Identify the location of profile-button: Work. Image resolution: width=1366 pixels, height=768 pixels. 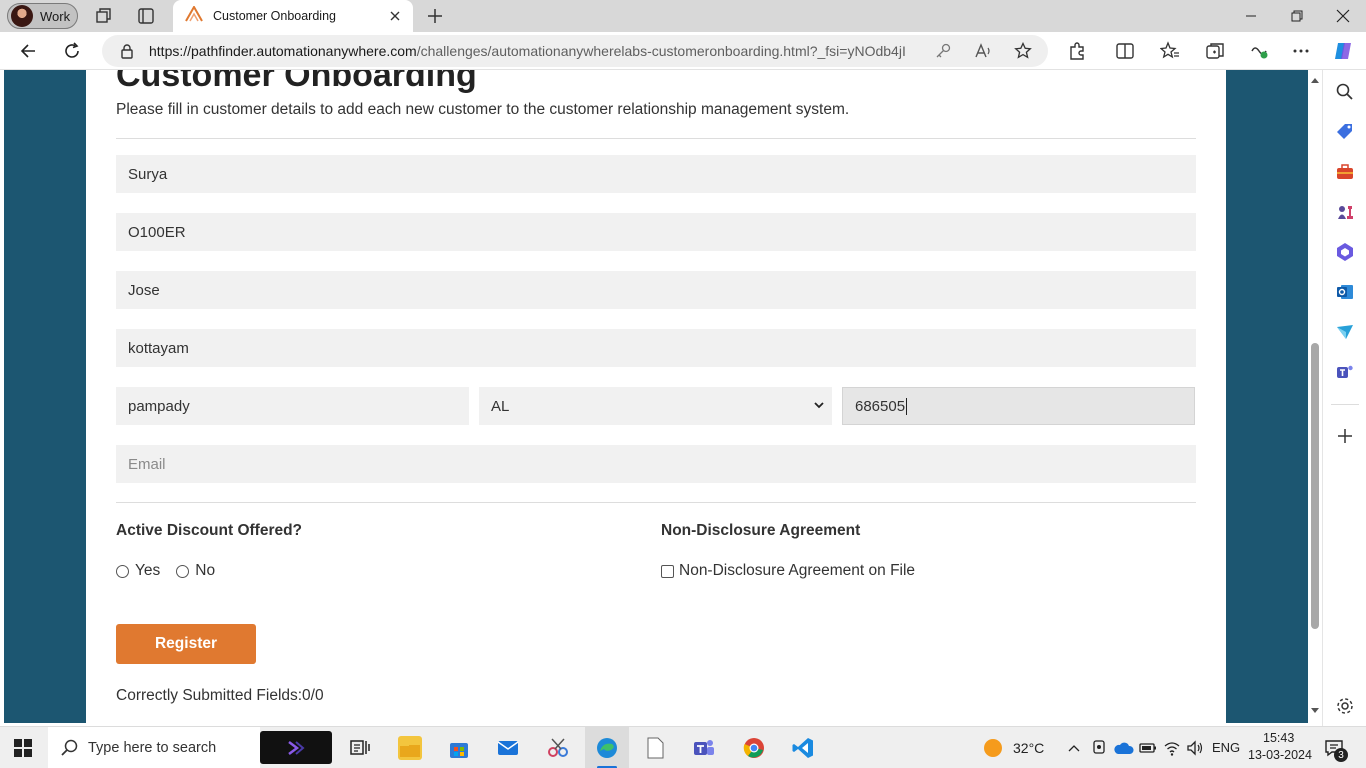
(42, 16).